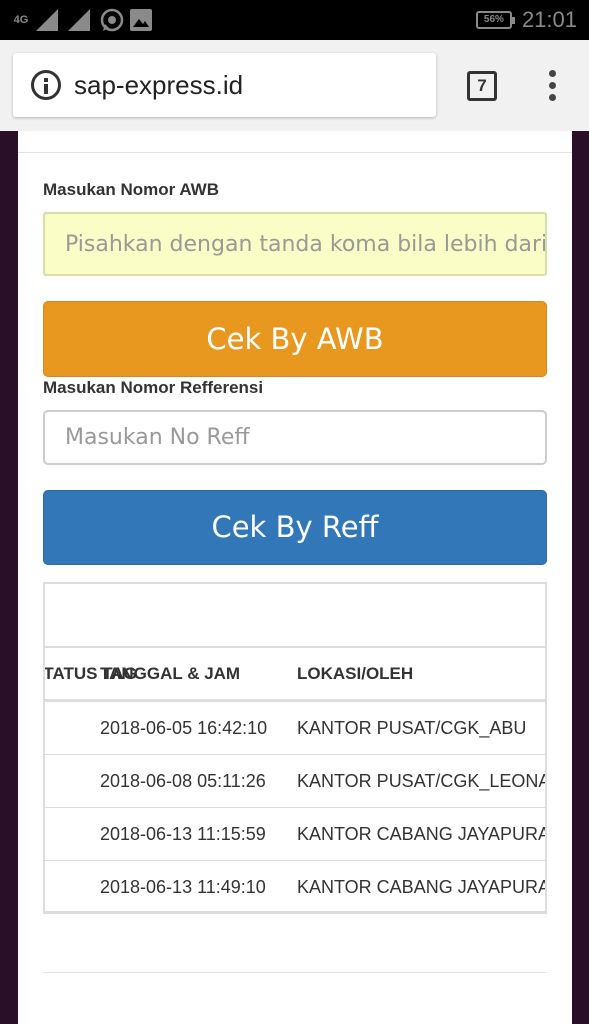 The image size is (589, 1024). Describe the element at coordinates (153, 387) in the screenshot. I see `reff-label: Masukan Nomor Refferensi` at that location.